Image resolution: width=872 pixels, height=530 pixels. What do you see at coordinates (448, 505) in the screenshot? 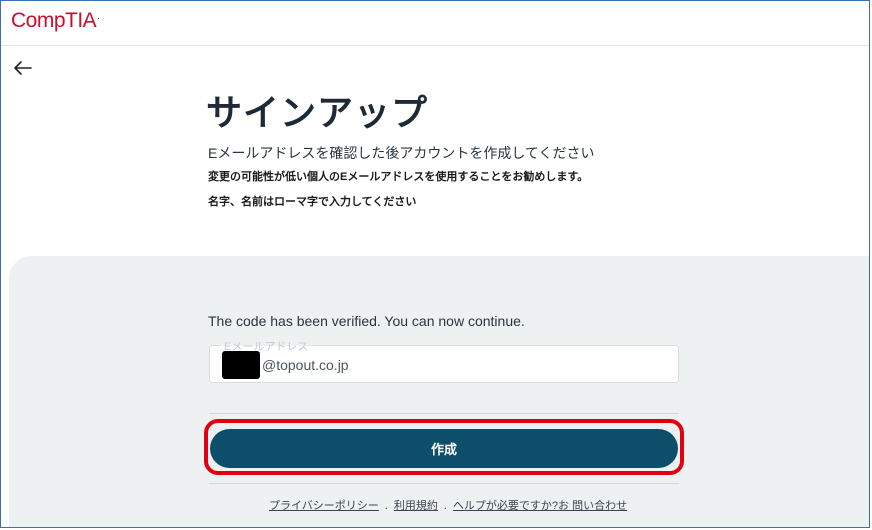
I see `footer-links: プライバシーポリシー. 利用規約. ヘルプが必要ですか?お 問い合わせ` at bounding box center [448, 505].